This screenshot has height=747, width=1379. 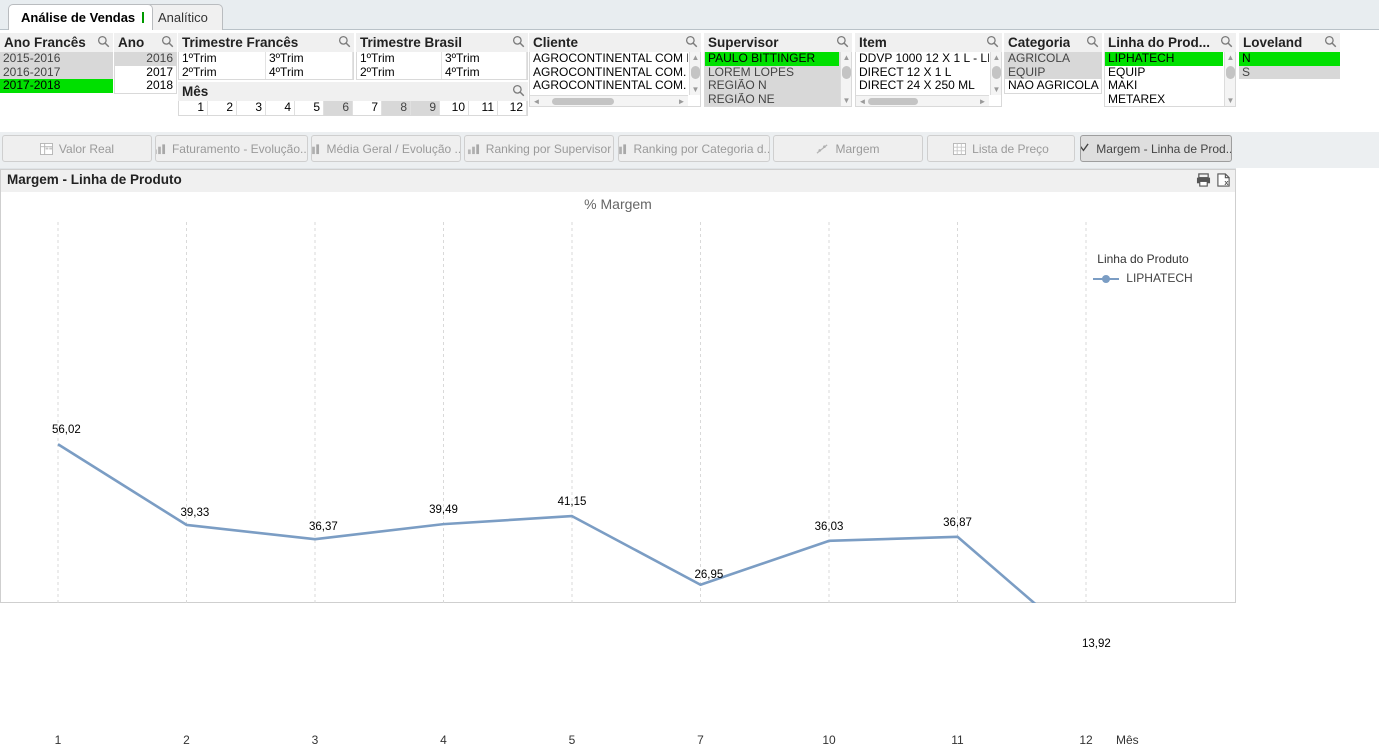 I want to click on print-icon, so click(x=1203, y=181).